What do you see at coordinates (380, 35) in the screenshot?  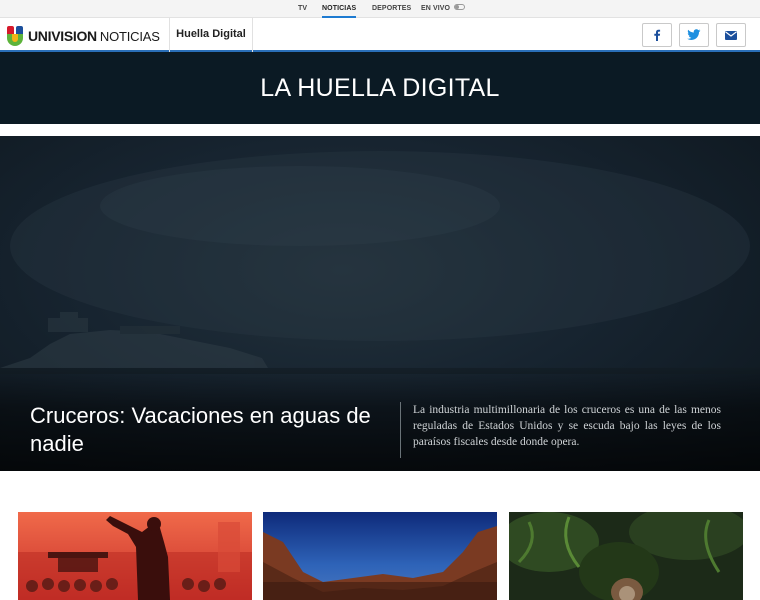 I see `site-header: UNIVISION NOTICIAS Huella Digital` at bounding box center [380, 35].